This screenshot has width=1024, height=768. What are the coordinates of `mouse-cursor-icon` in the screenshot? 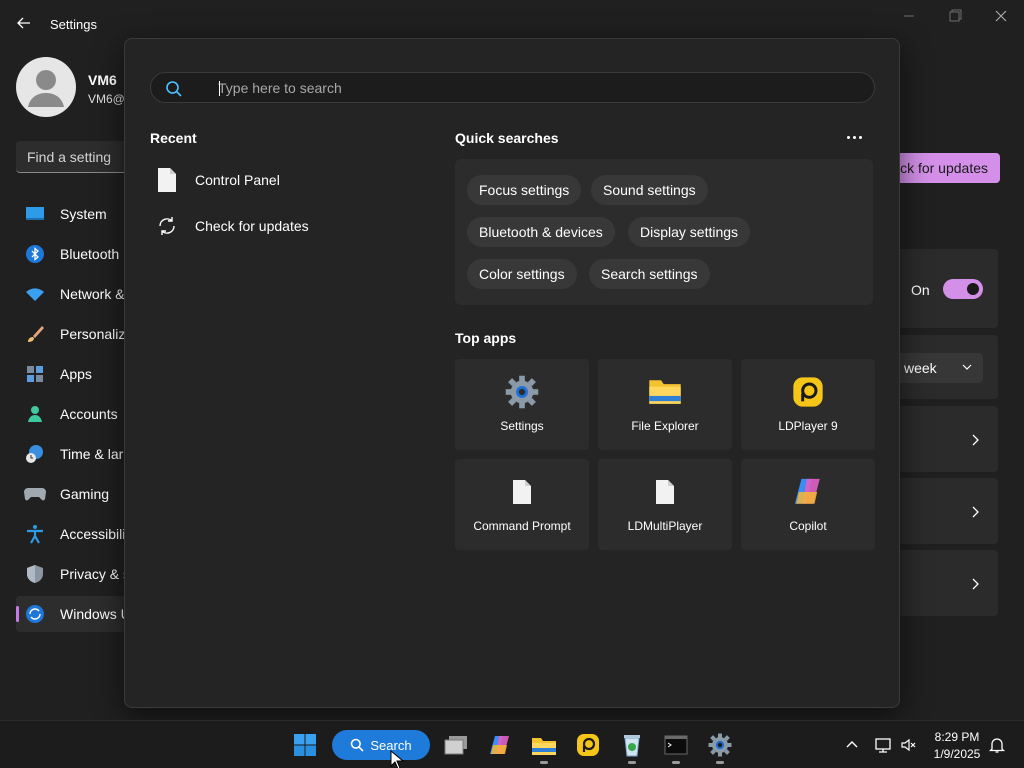 It's located at (397, 759).